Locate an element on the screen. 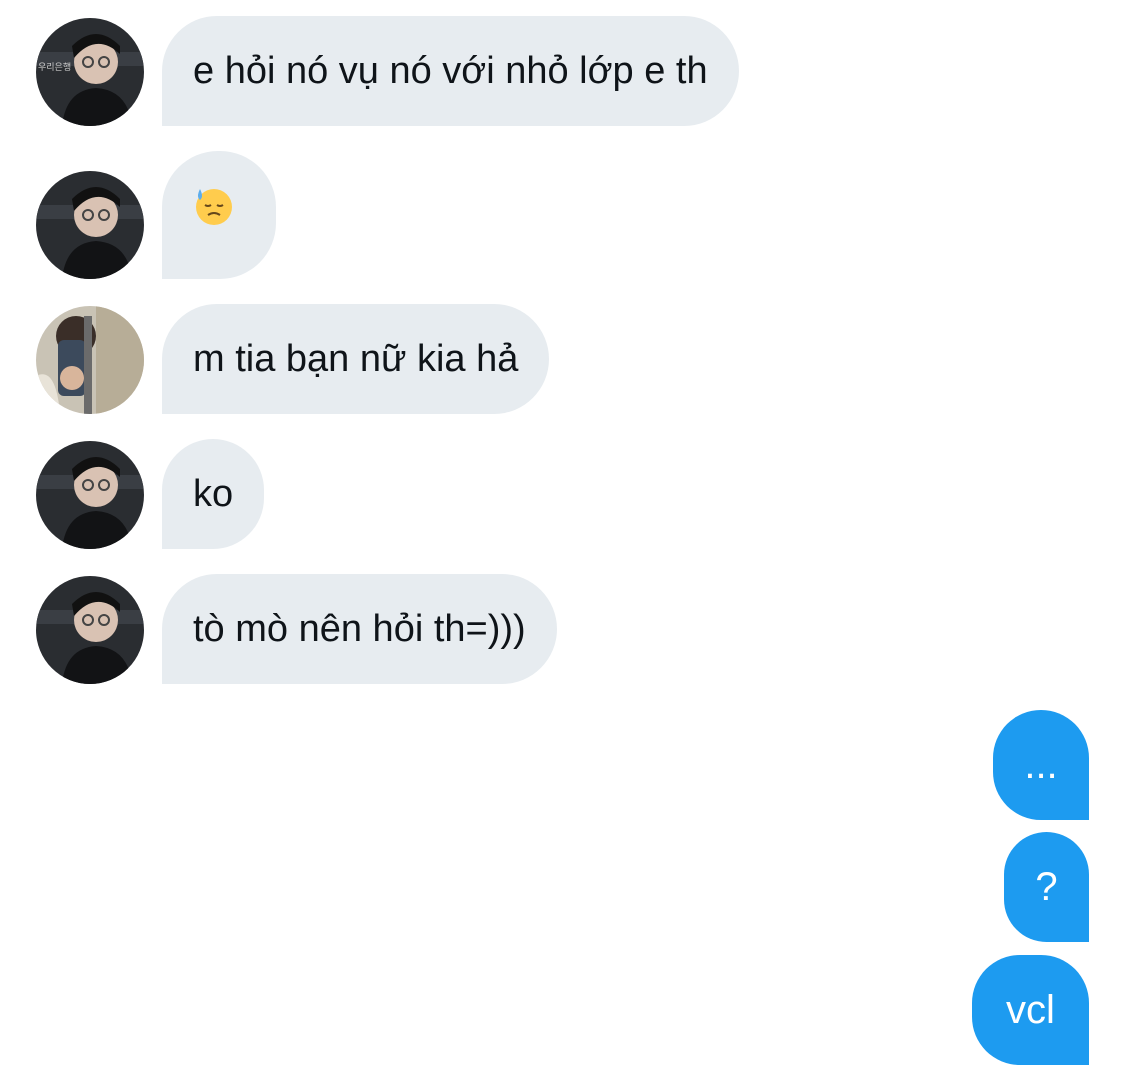  outgoing-message-bubble: ? is located at coordinates (1046, 887).